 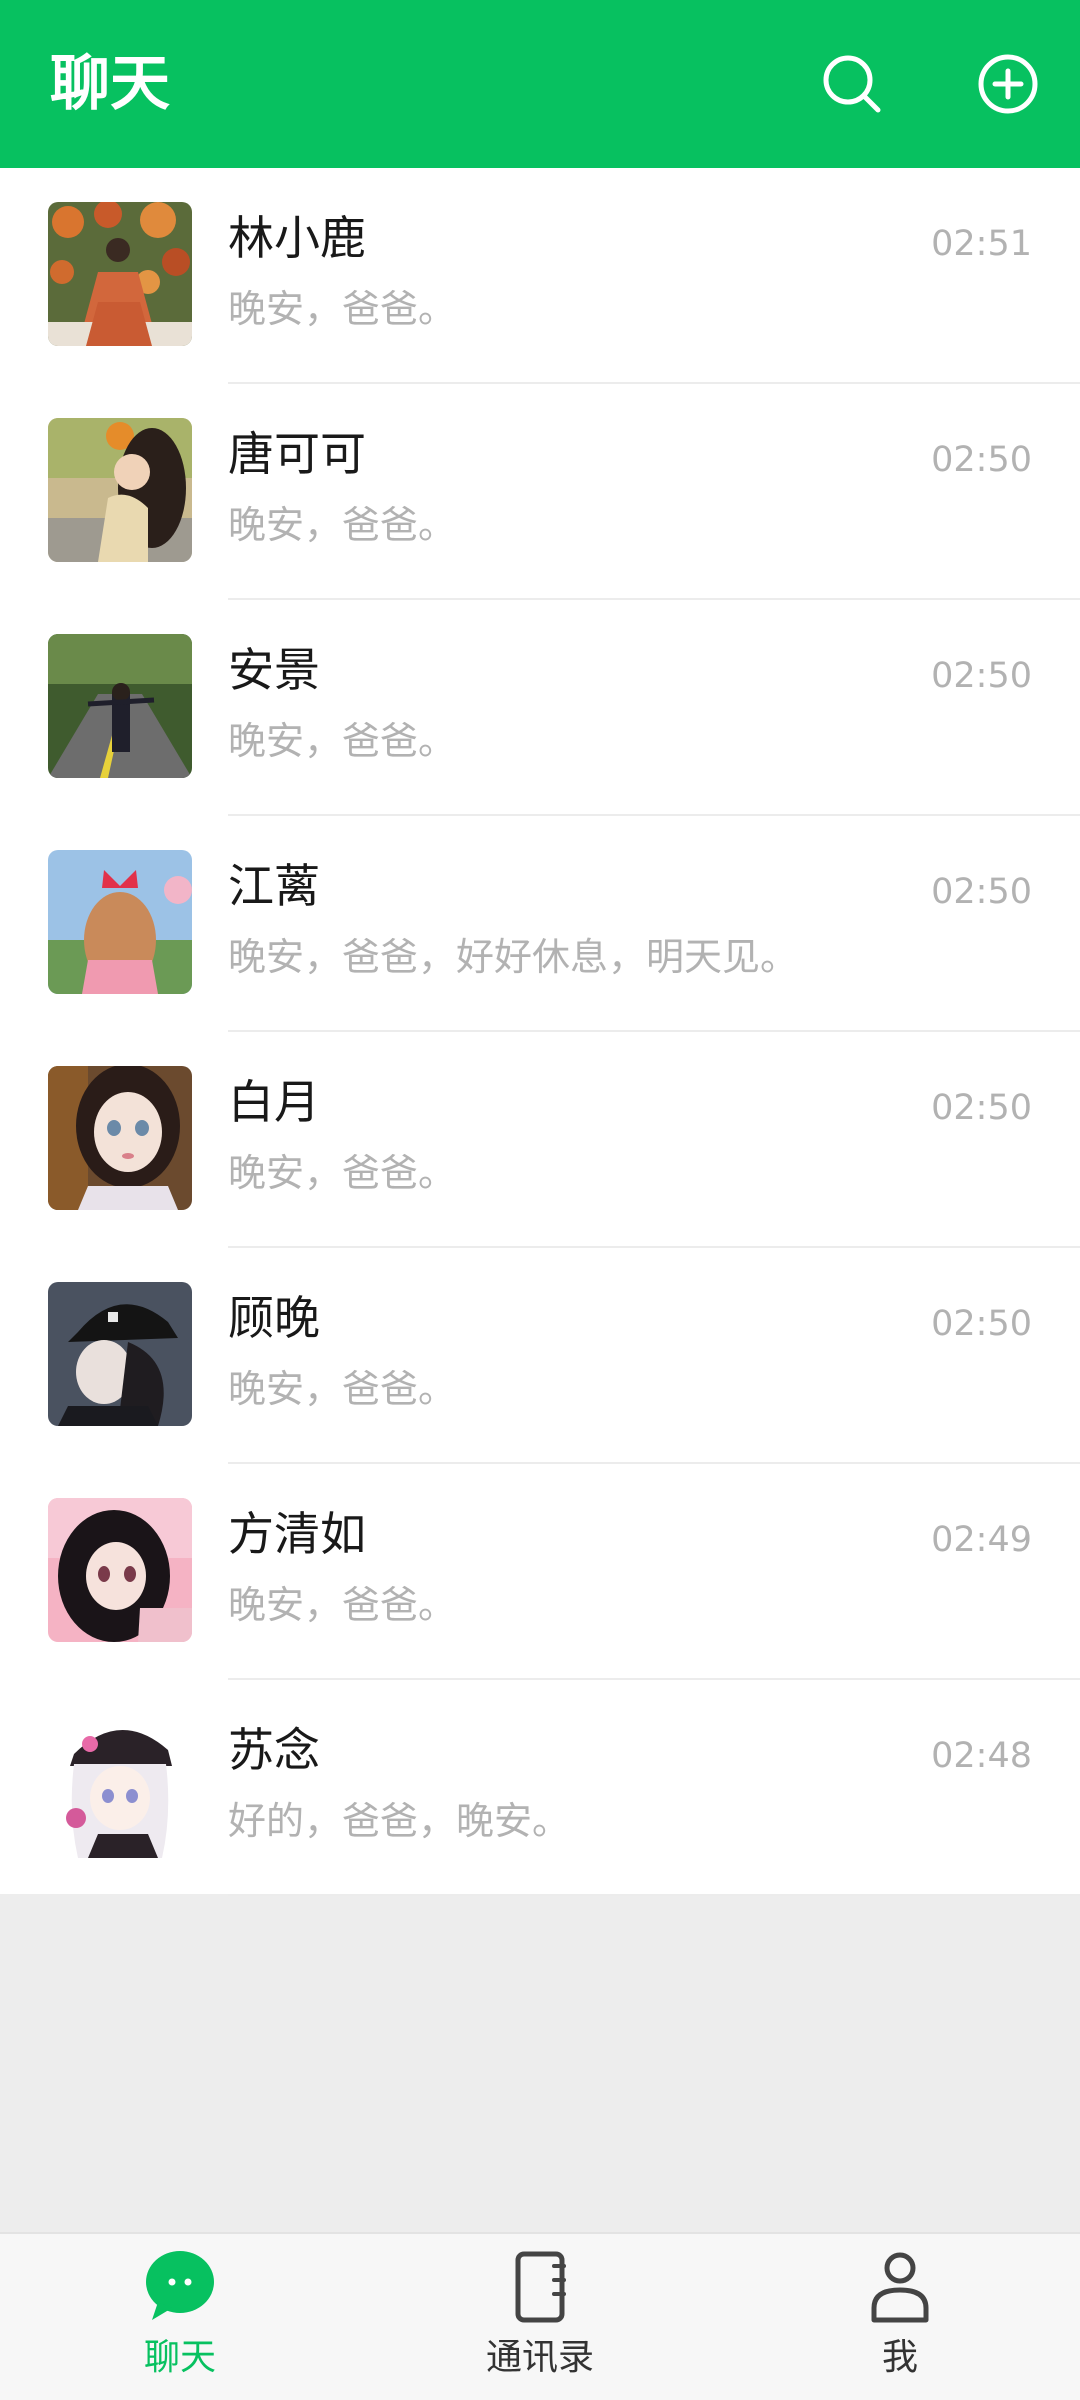 I want to click on search-icon, so click(x=852, y=84).